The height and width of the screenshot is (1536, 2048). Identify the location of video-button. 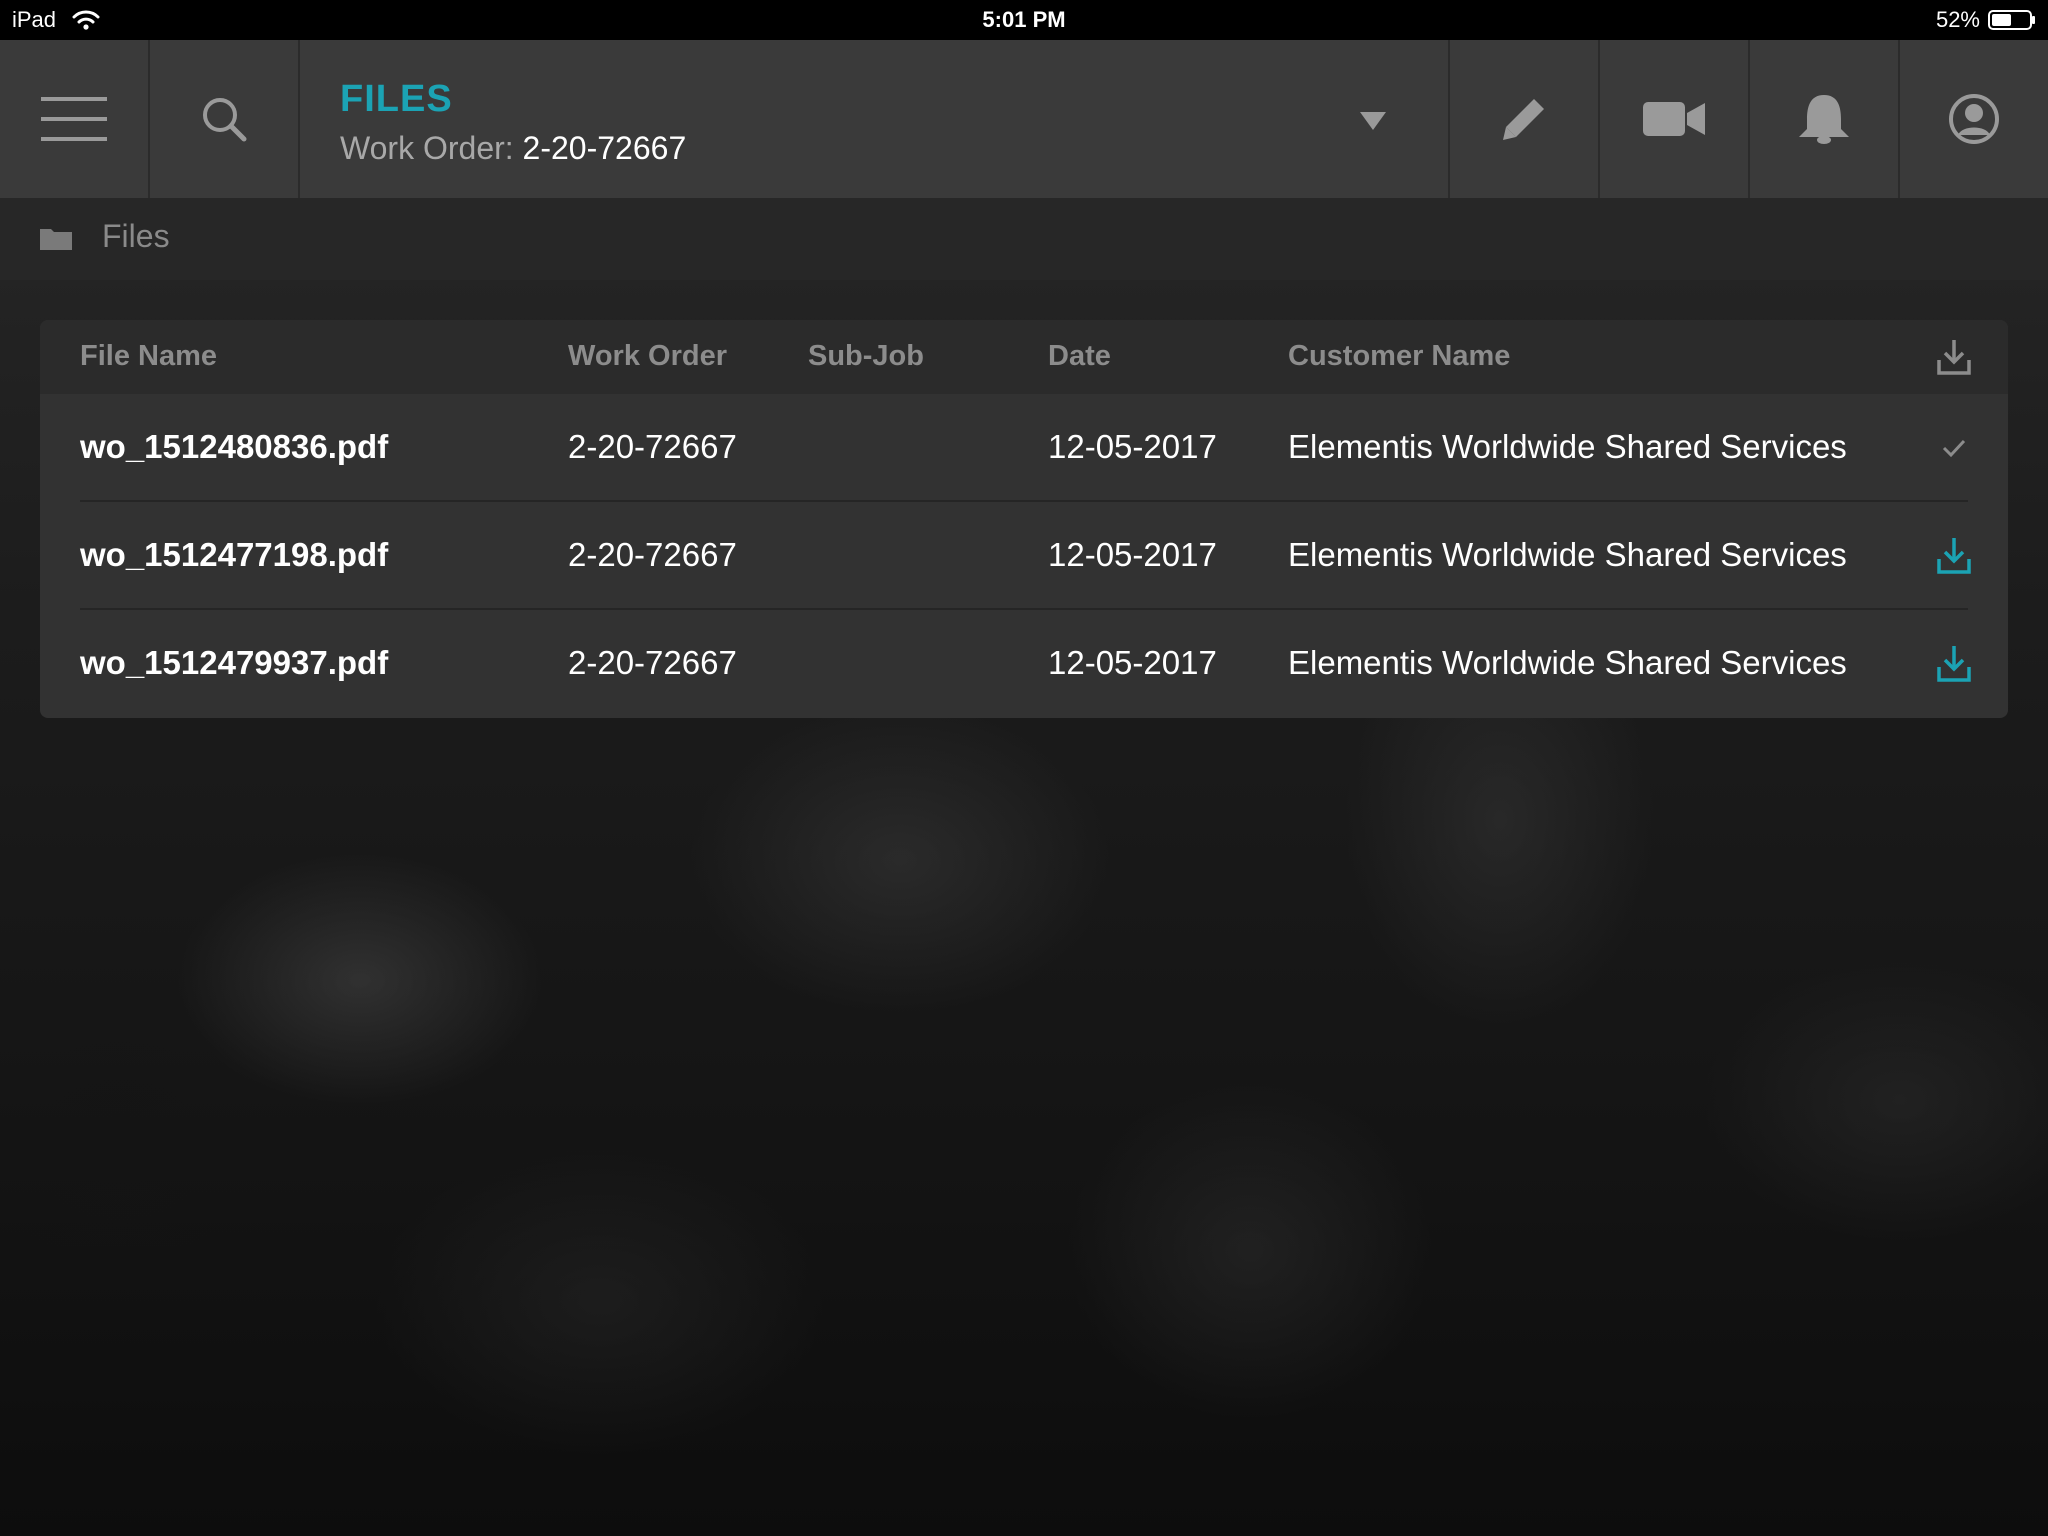
(1673, 119).